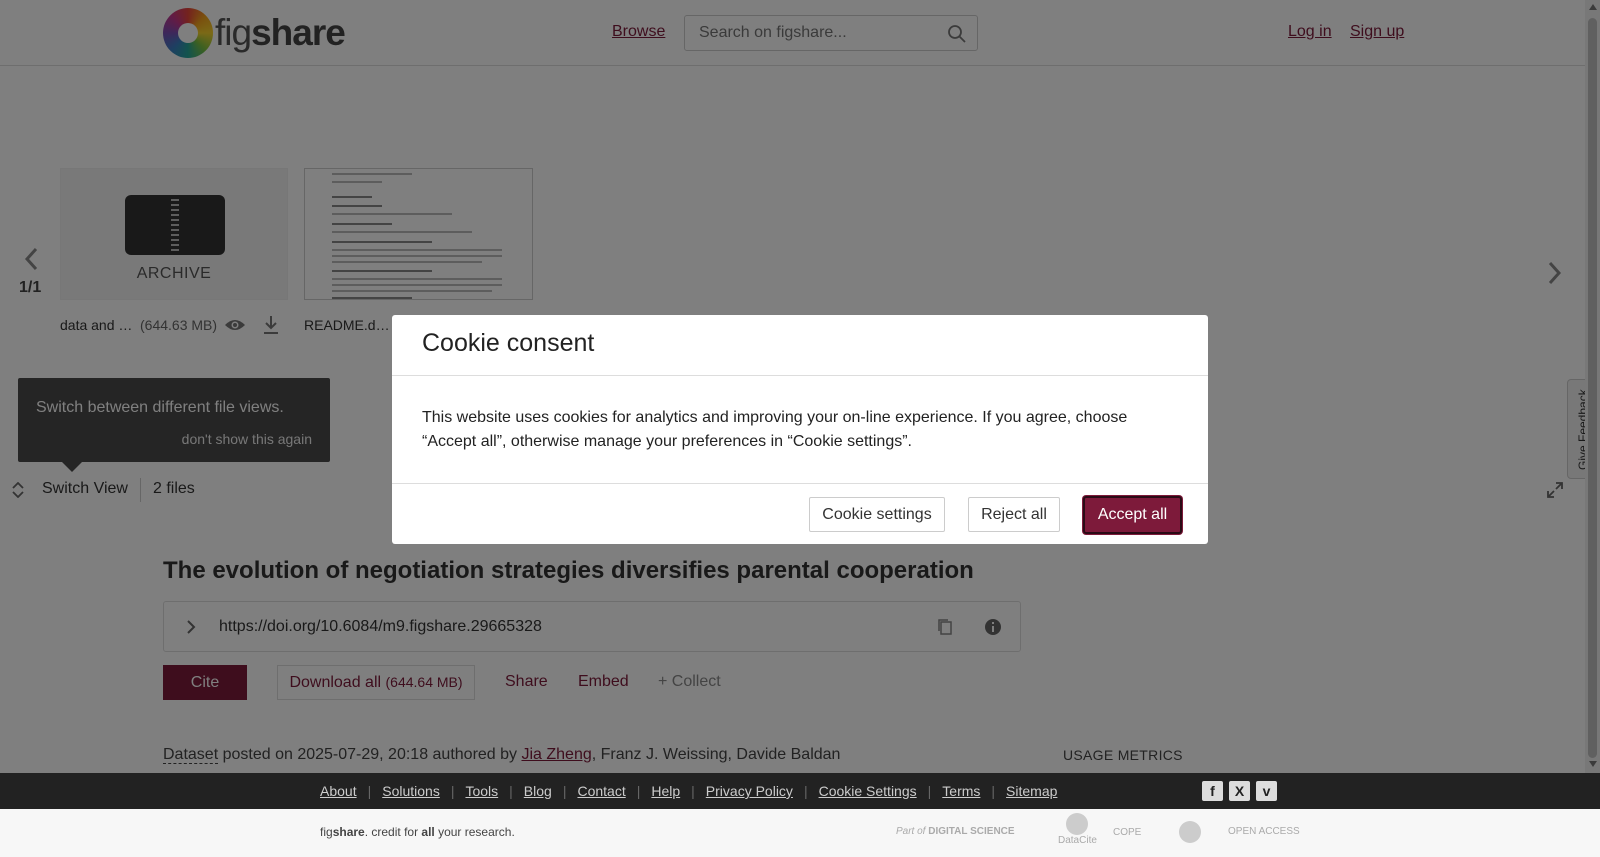  I want to click on footer-link-privacy: Privacy Policy, so click(749, 791).